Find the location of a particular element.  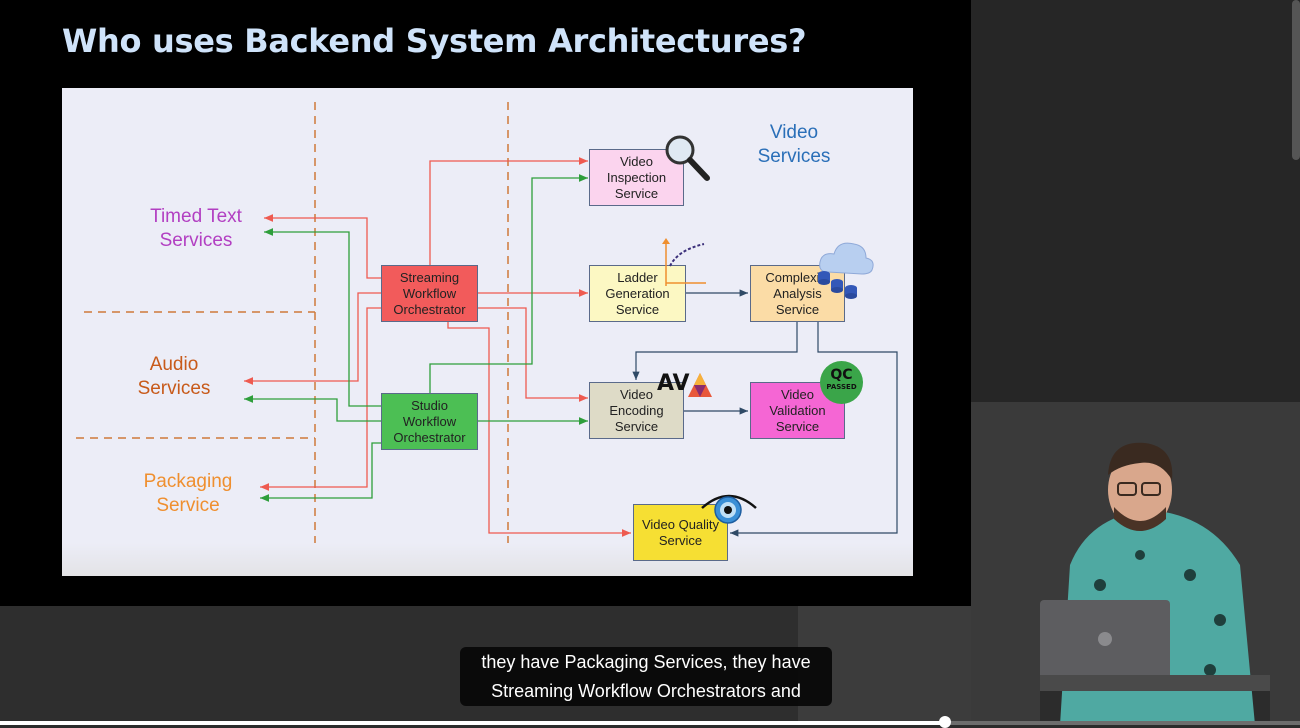

cloud-database-icon is located at coordinates (846, 270).